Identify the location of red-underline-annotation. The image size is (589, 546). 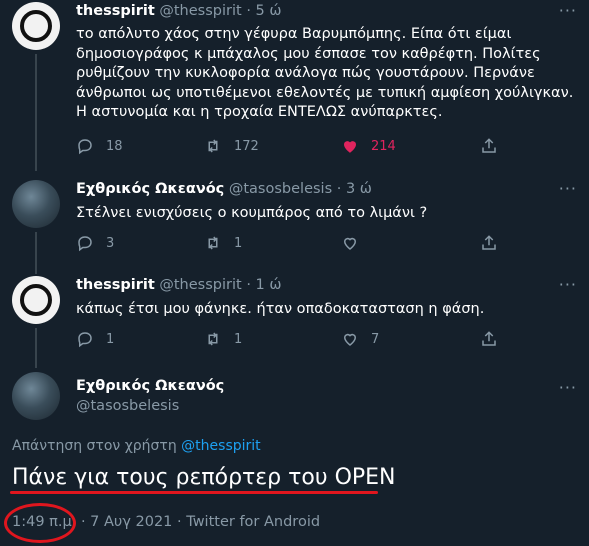
(194, 492).